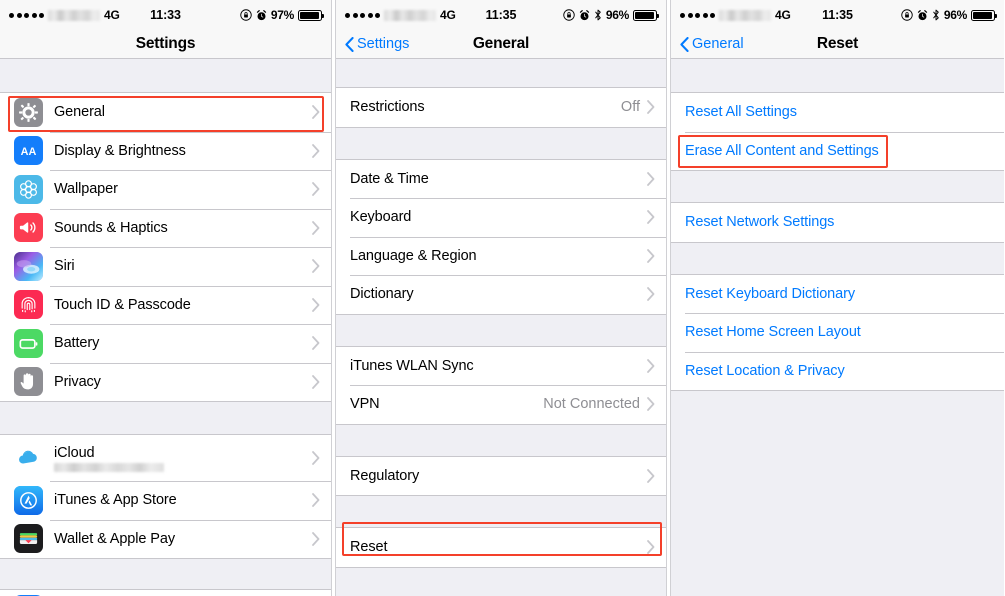 The height and width of the screenshot is (596, 1005). What do you see at coordinates (109, 458) in the screenshot?
I see `icloud-text-stack: iCloud` at bounding box center [109, 458].